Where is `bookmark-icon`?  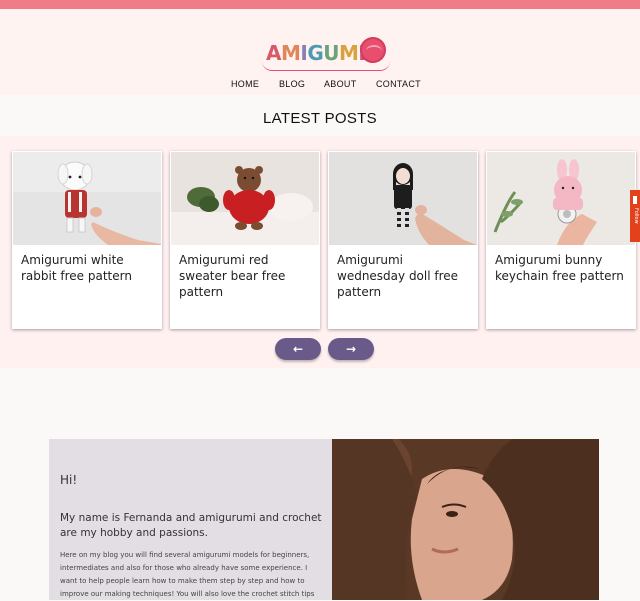 bookmark-icon is located at coordinates (635, 200).